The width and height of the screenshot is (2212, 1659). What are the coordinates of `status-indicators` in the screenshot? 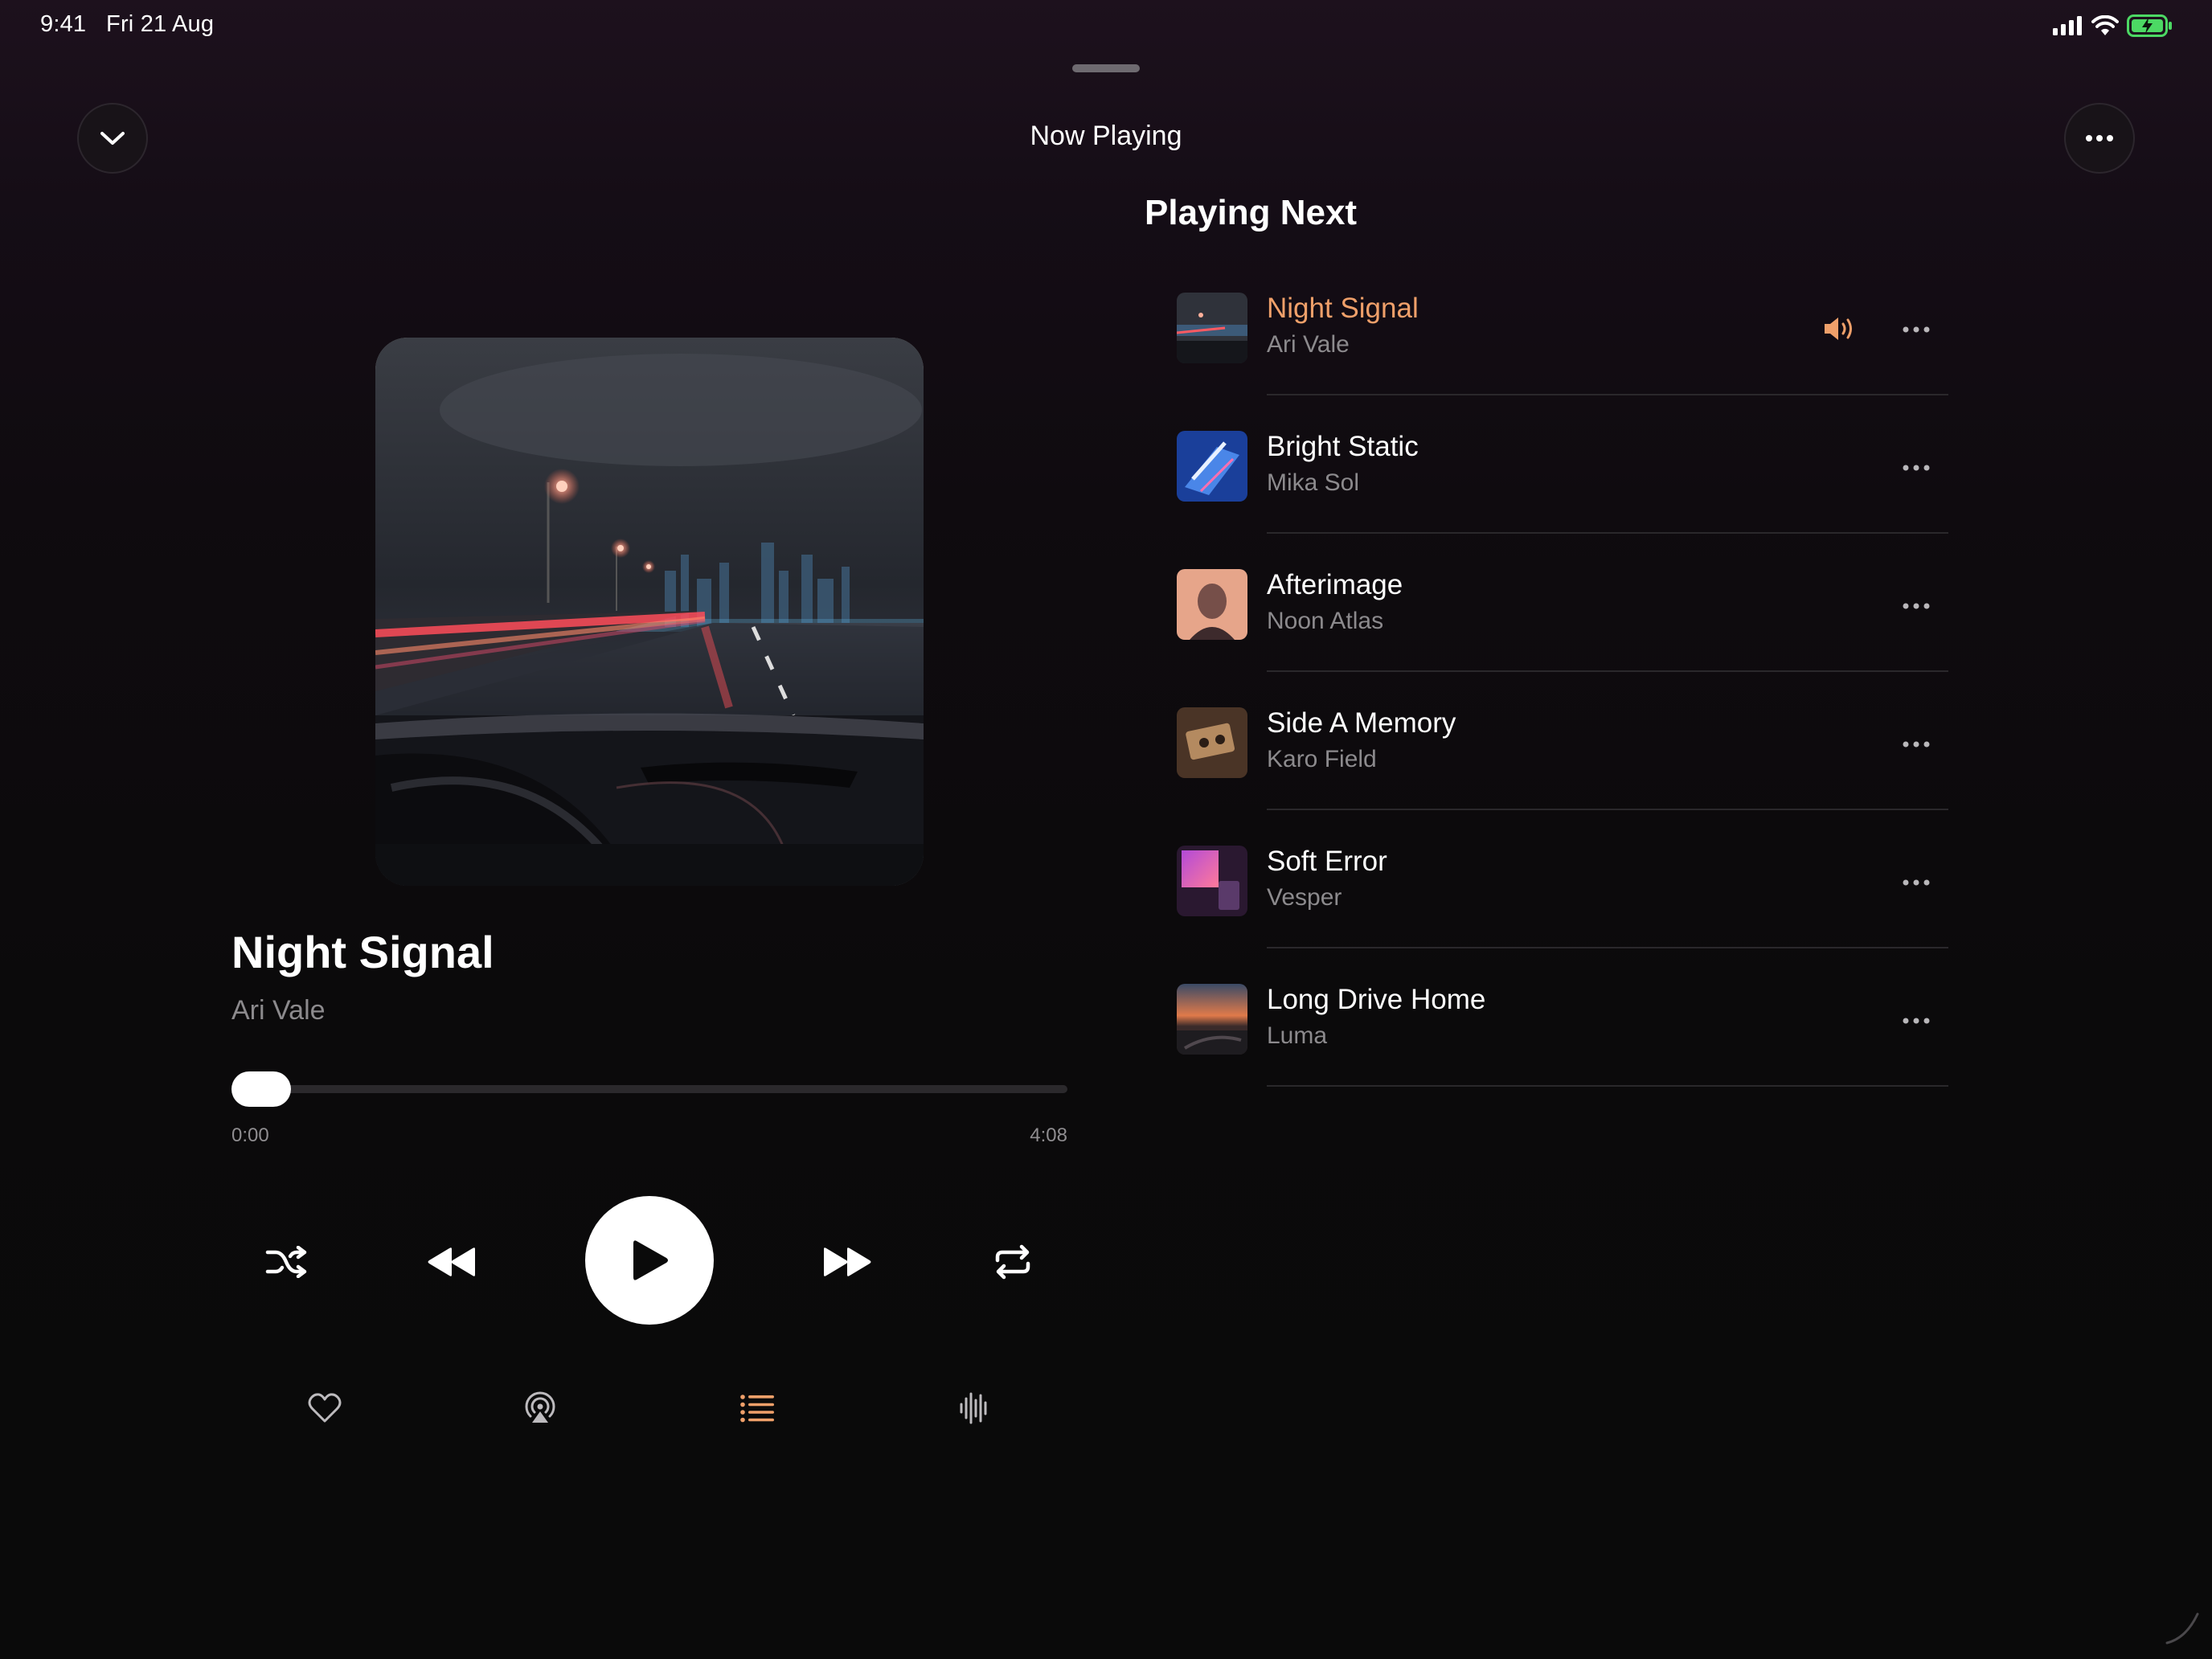 It's located at (2113, 25).